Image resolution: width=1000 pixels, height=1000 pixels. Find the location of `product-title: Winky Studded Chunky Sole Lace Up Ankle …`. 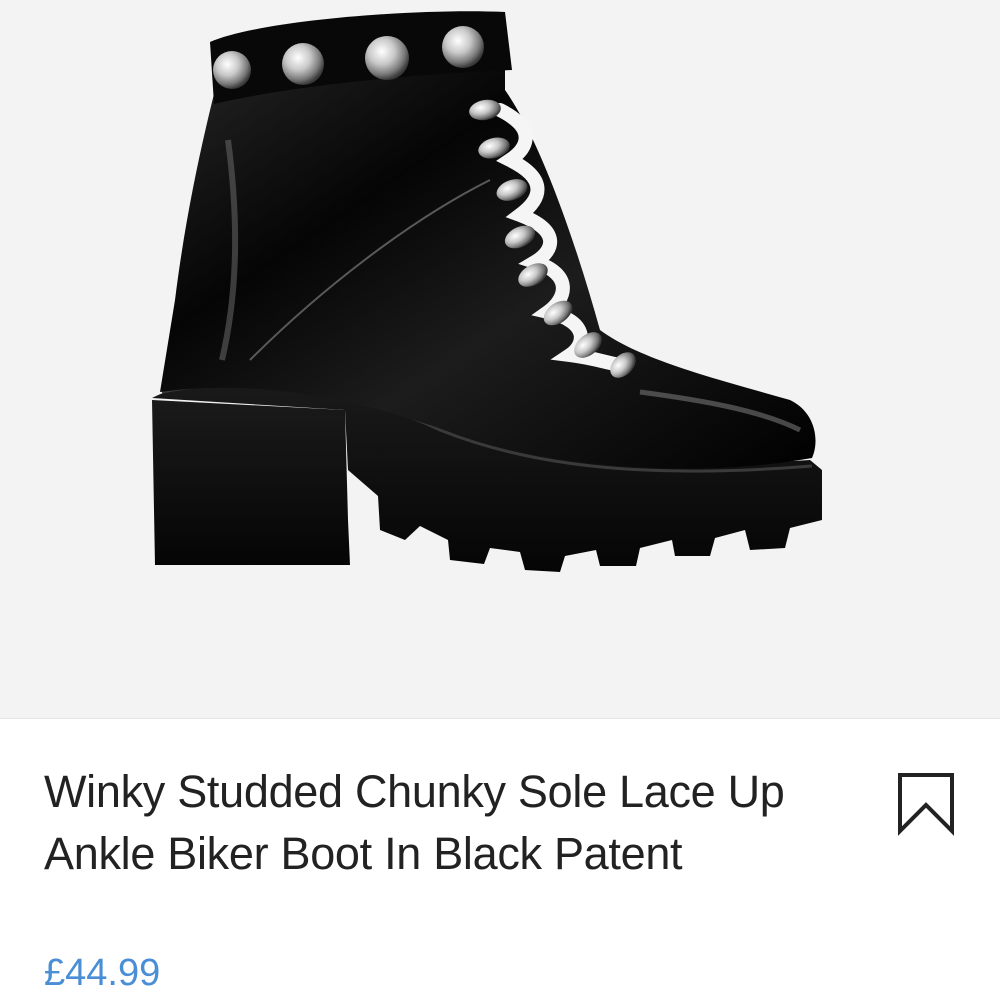

product-title: Winky Studded Chunky Sole Lace Up Ankle … is located at coordinates (414, 822).